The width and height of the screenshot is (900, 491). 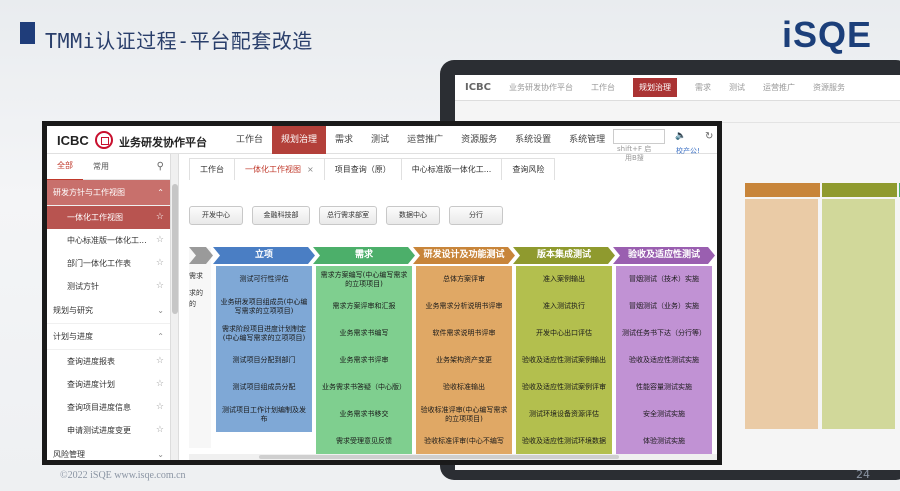 What do you see at coordinates (249, 140) in the screenshot?
I see `nav-workbench: 工作台` at bounding box center [249, 140].